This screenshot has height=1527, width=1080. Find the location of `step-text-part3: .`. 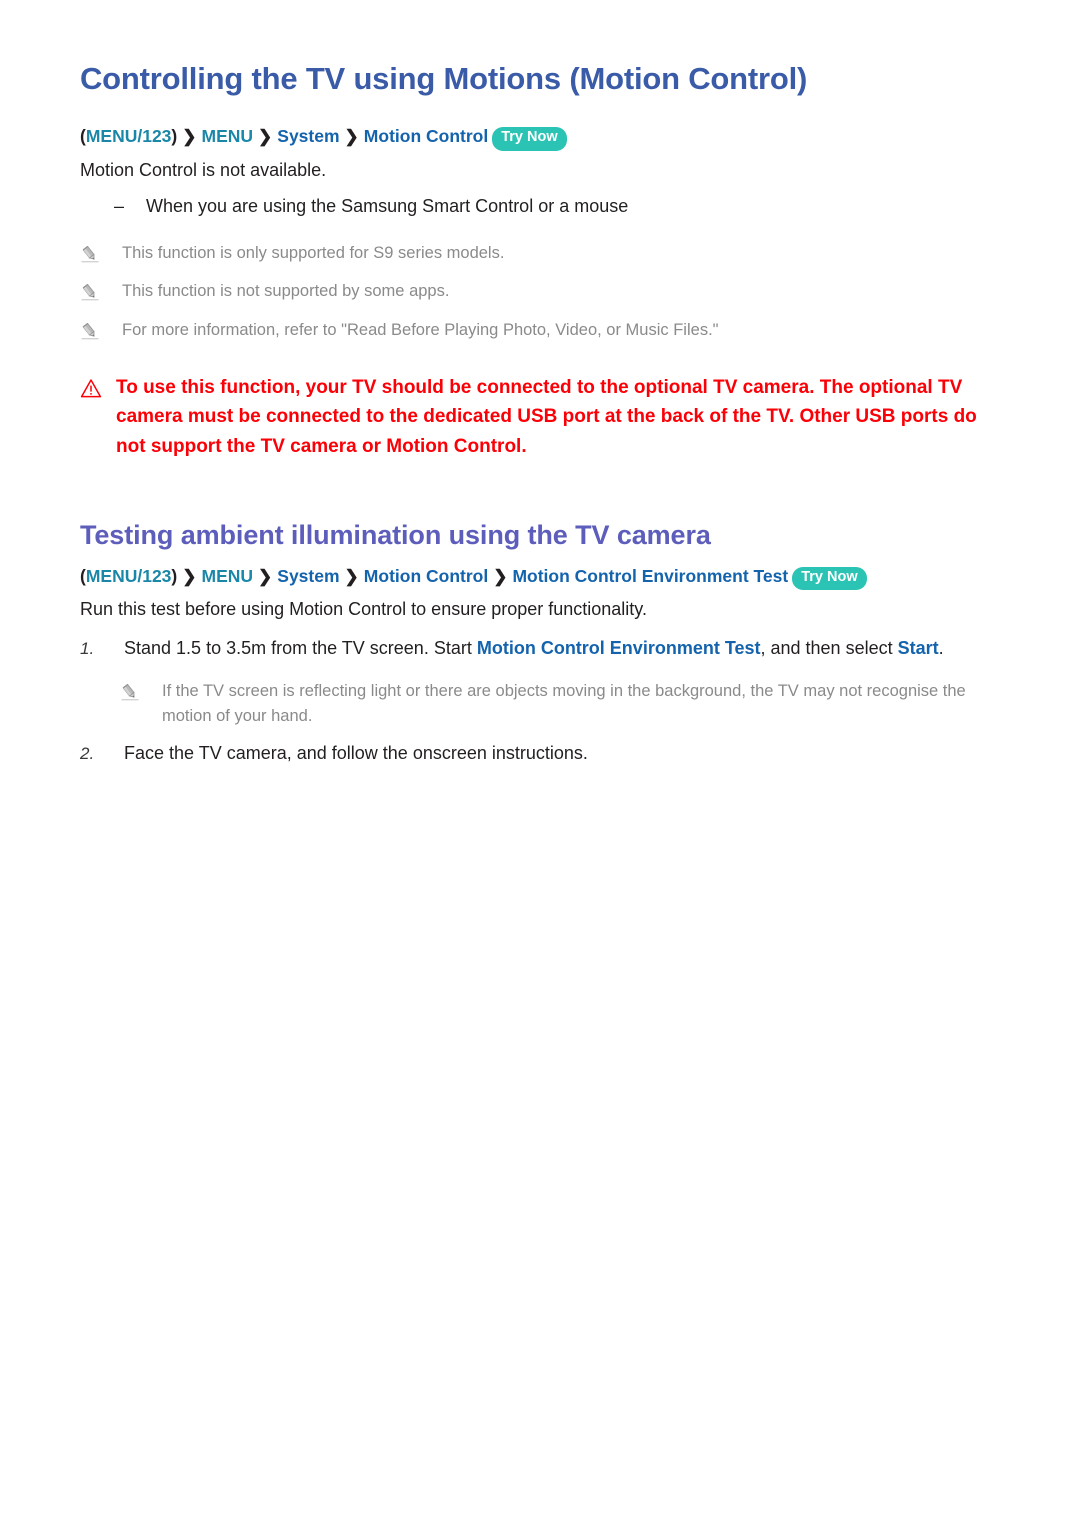

step-text-part3: . is located at coordinates (941, 648).